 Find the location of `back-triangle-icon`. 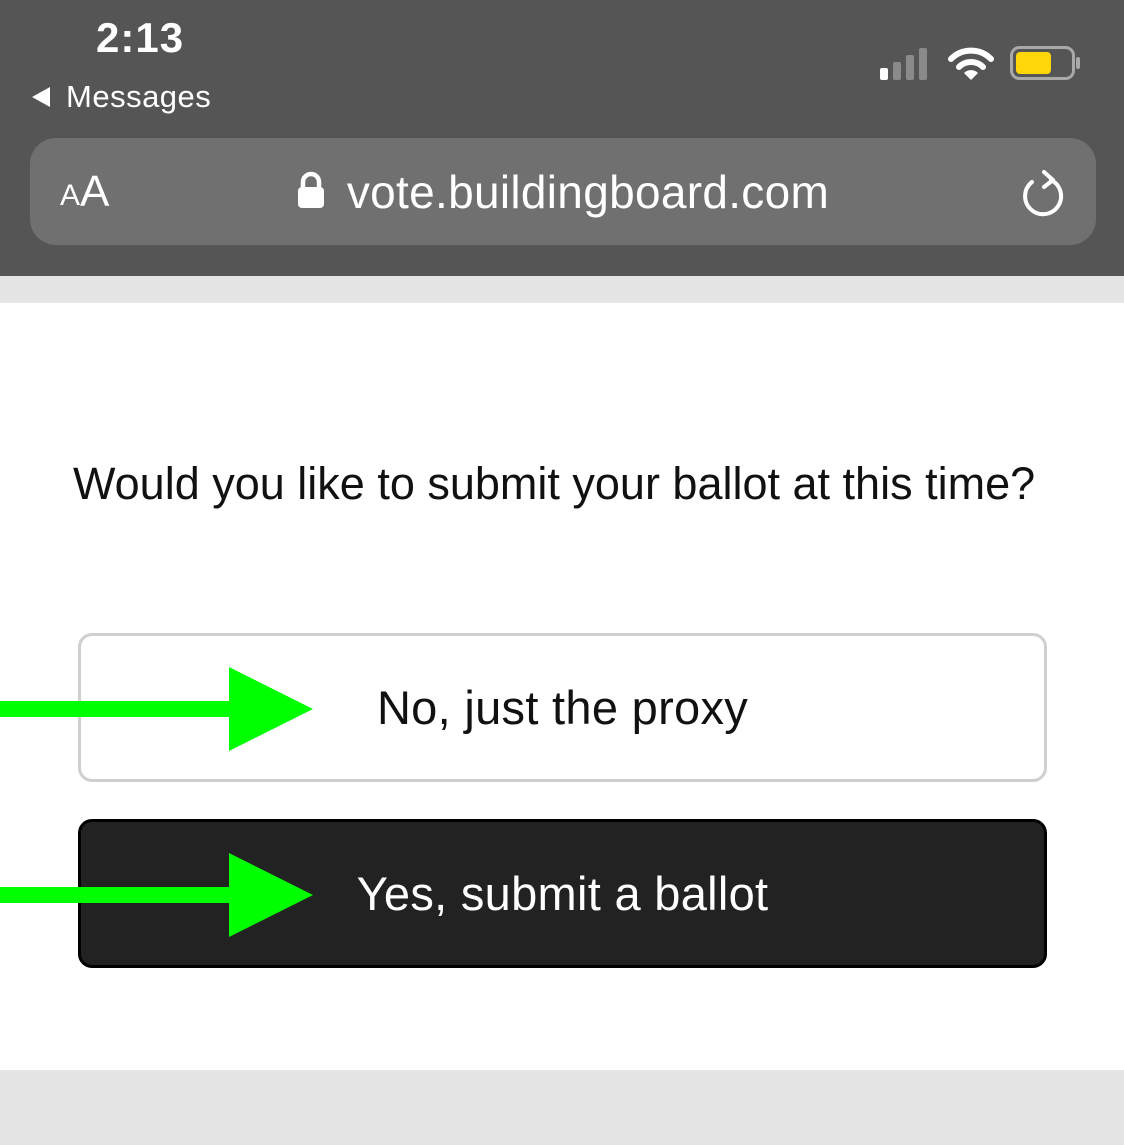

back-triangle-icon is located at coordinates (41, 97).